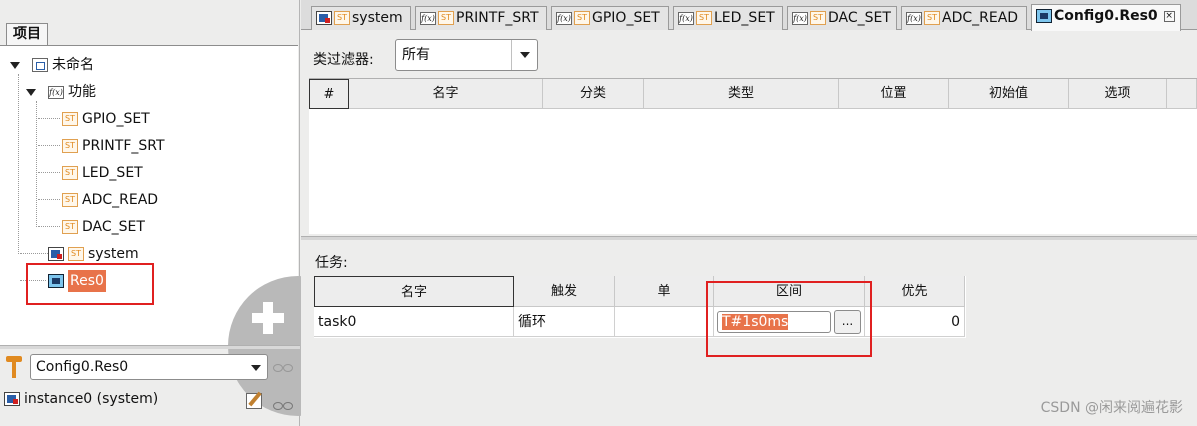  Describe the element at coordinates (1182, 94) in the screenshot. I see `column-header-filler` at that location.